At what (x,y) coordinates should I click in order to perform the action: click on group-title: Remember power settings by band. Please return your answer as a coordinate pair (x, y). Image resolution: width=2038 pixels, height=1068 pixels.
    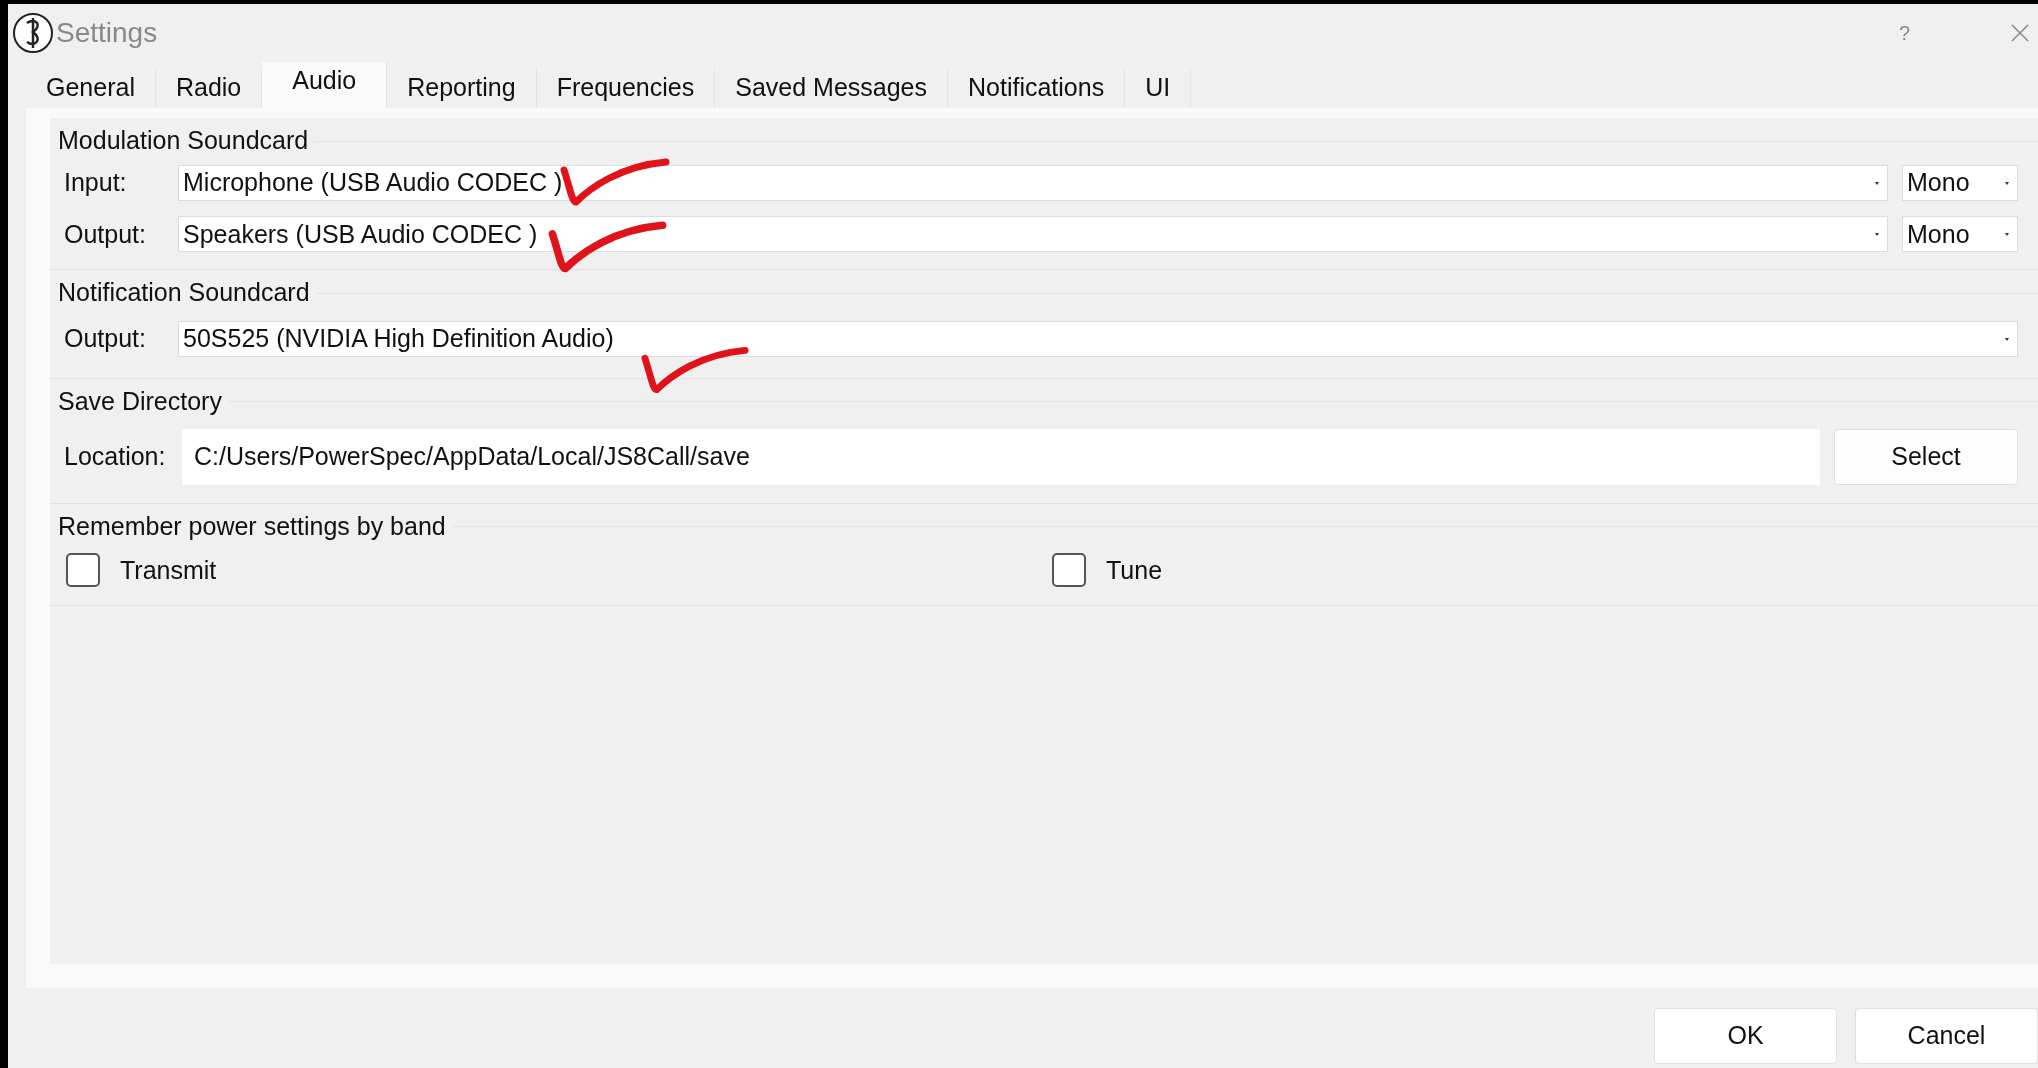
    Looking at the image, I should click on (252, 526).